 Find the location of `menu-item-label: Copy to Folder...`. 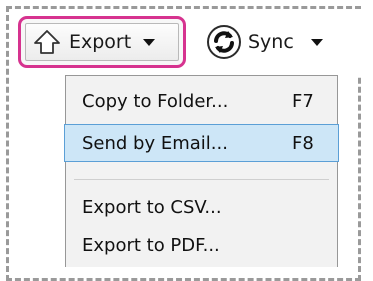

menu-item-label: Copy to Folder... is located at coordinates (155, 101).